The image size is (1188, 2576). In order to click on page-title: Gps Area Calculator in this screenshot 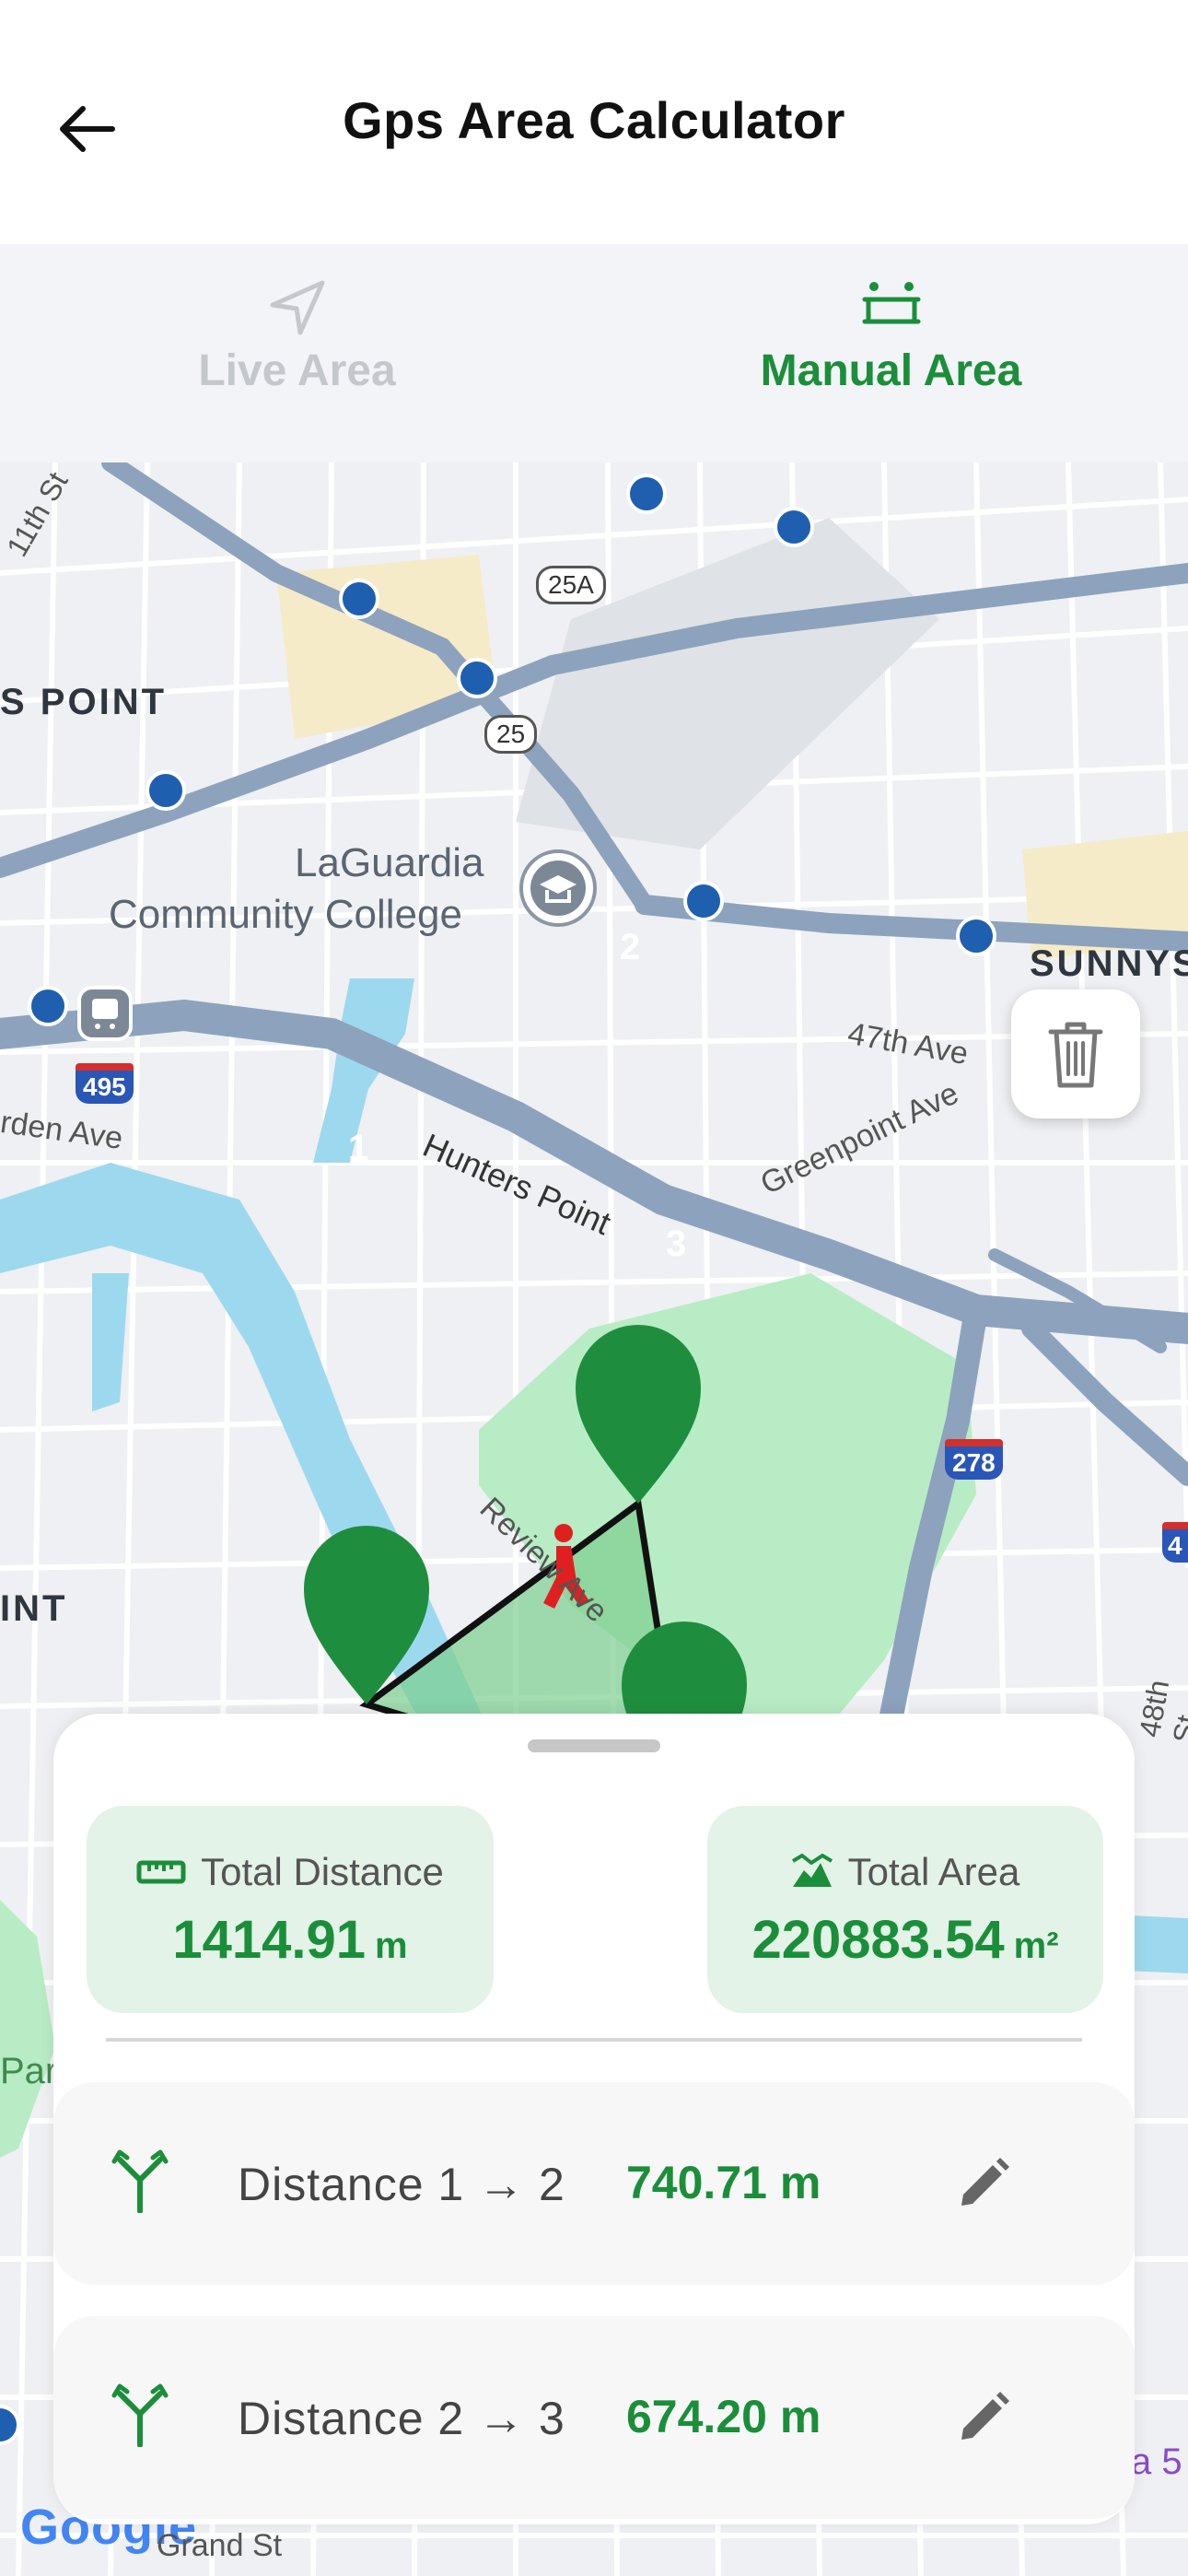, I will do `click(594, 120)`.